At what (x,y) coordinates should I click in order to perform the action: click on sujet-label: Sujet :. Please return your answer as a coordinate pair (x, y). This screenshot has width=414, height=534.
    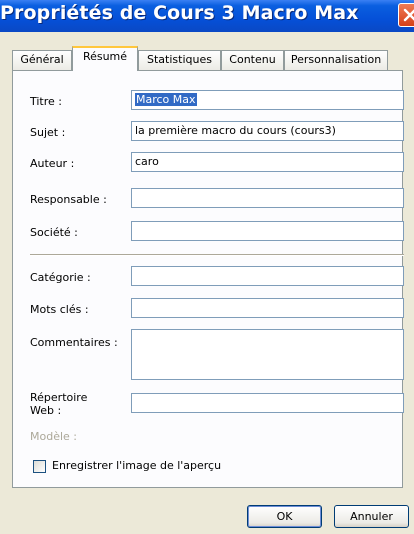
    Looking at the image, I should click on (48, 132).